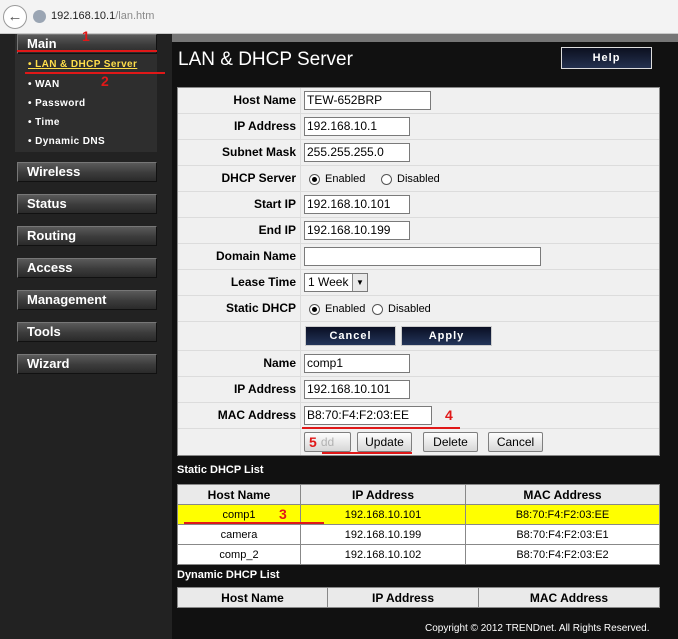  What do you see at coordinates (44, 84) in the screenshot?
I see `subnav-wan: • WAN` at bounding box center [44, 84].